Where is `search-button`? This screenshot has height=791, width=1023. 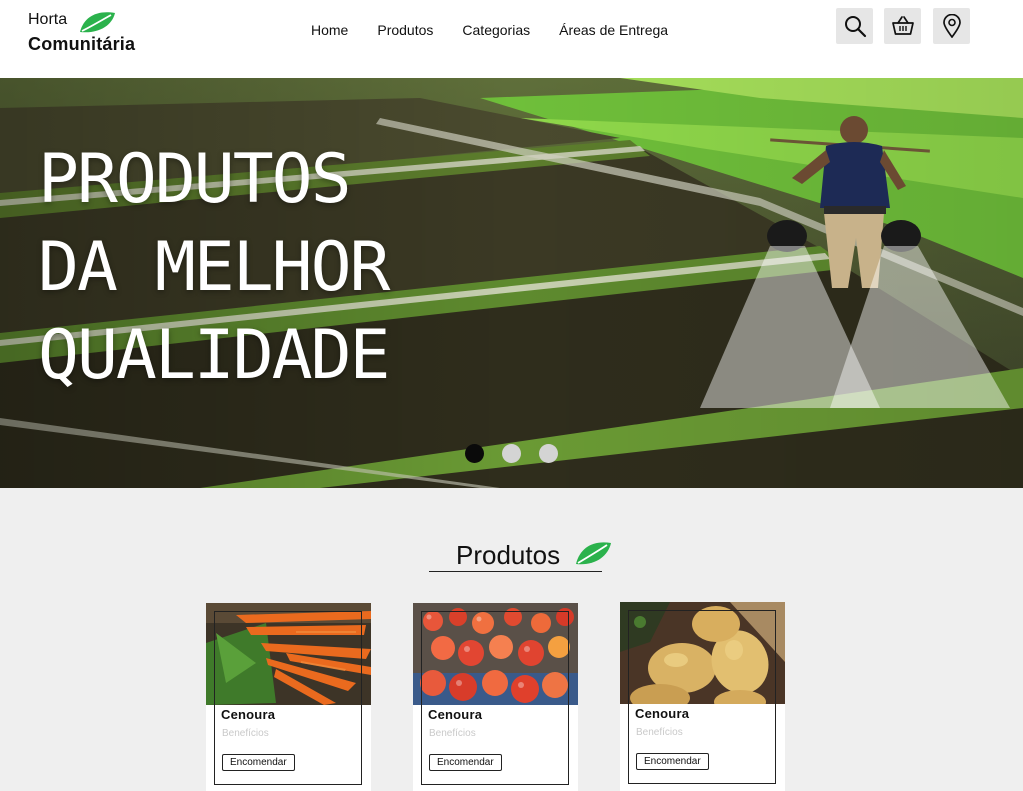 search-button is located at coordinates (854, 26).